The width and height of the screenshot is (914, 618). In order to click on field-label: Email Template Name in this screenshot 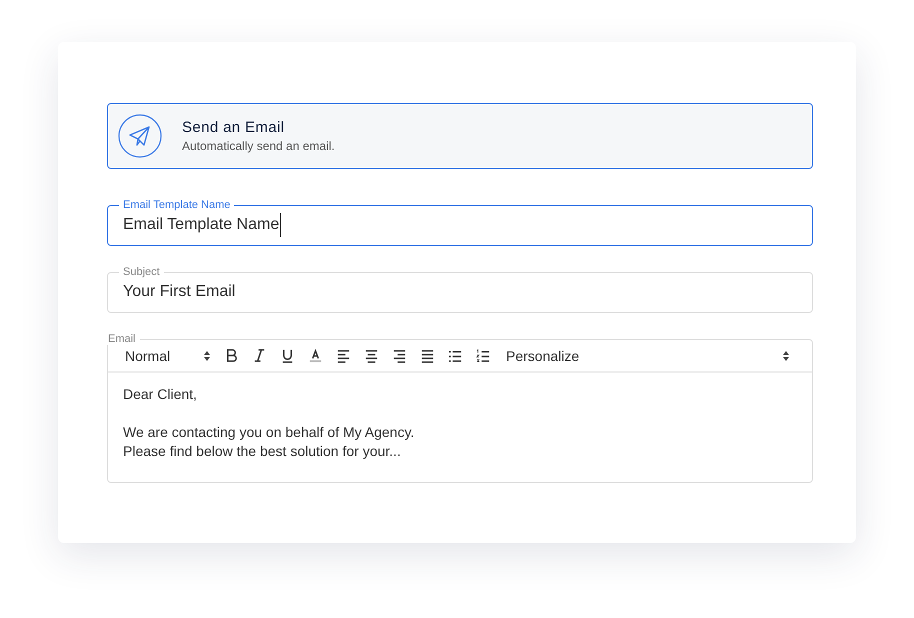, I will do `click(177, 205)`.